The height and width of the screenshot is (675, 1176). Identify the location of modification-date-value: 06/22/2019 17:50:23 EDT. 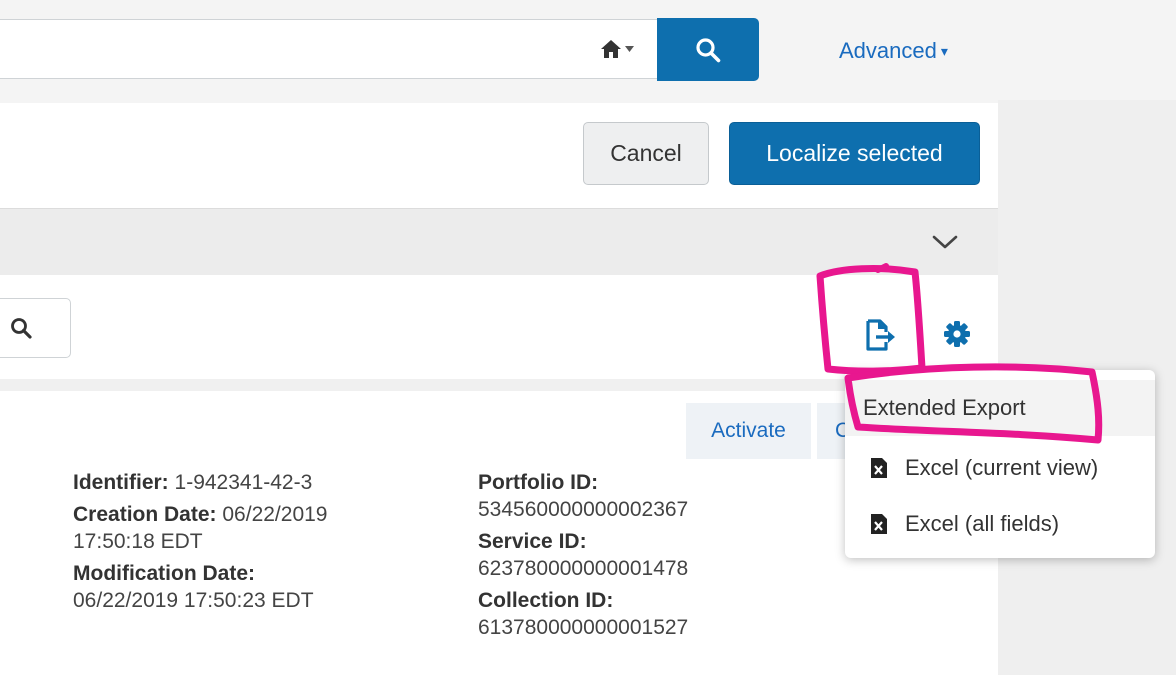
(193, 600).